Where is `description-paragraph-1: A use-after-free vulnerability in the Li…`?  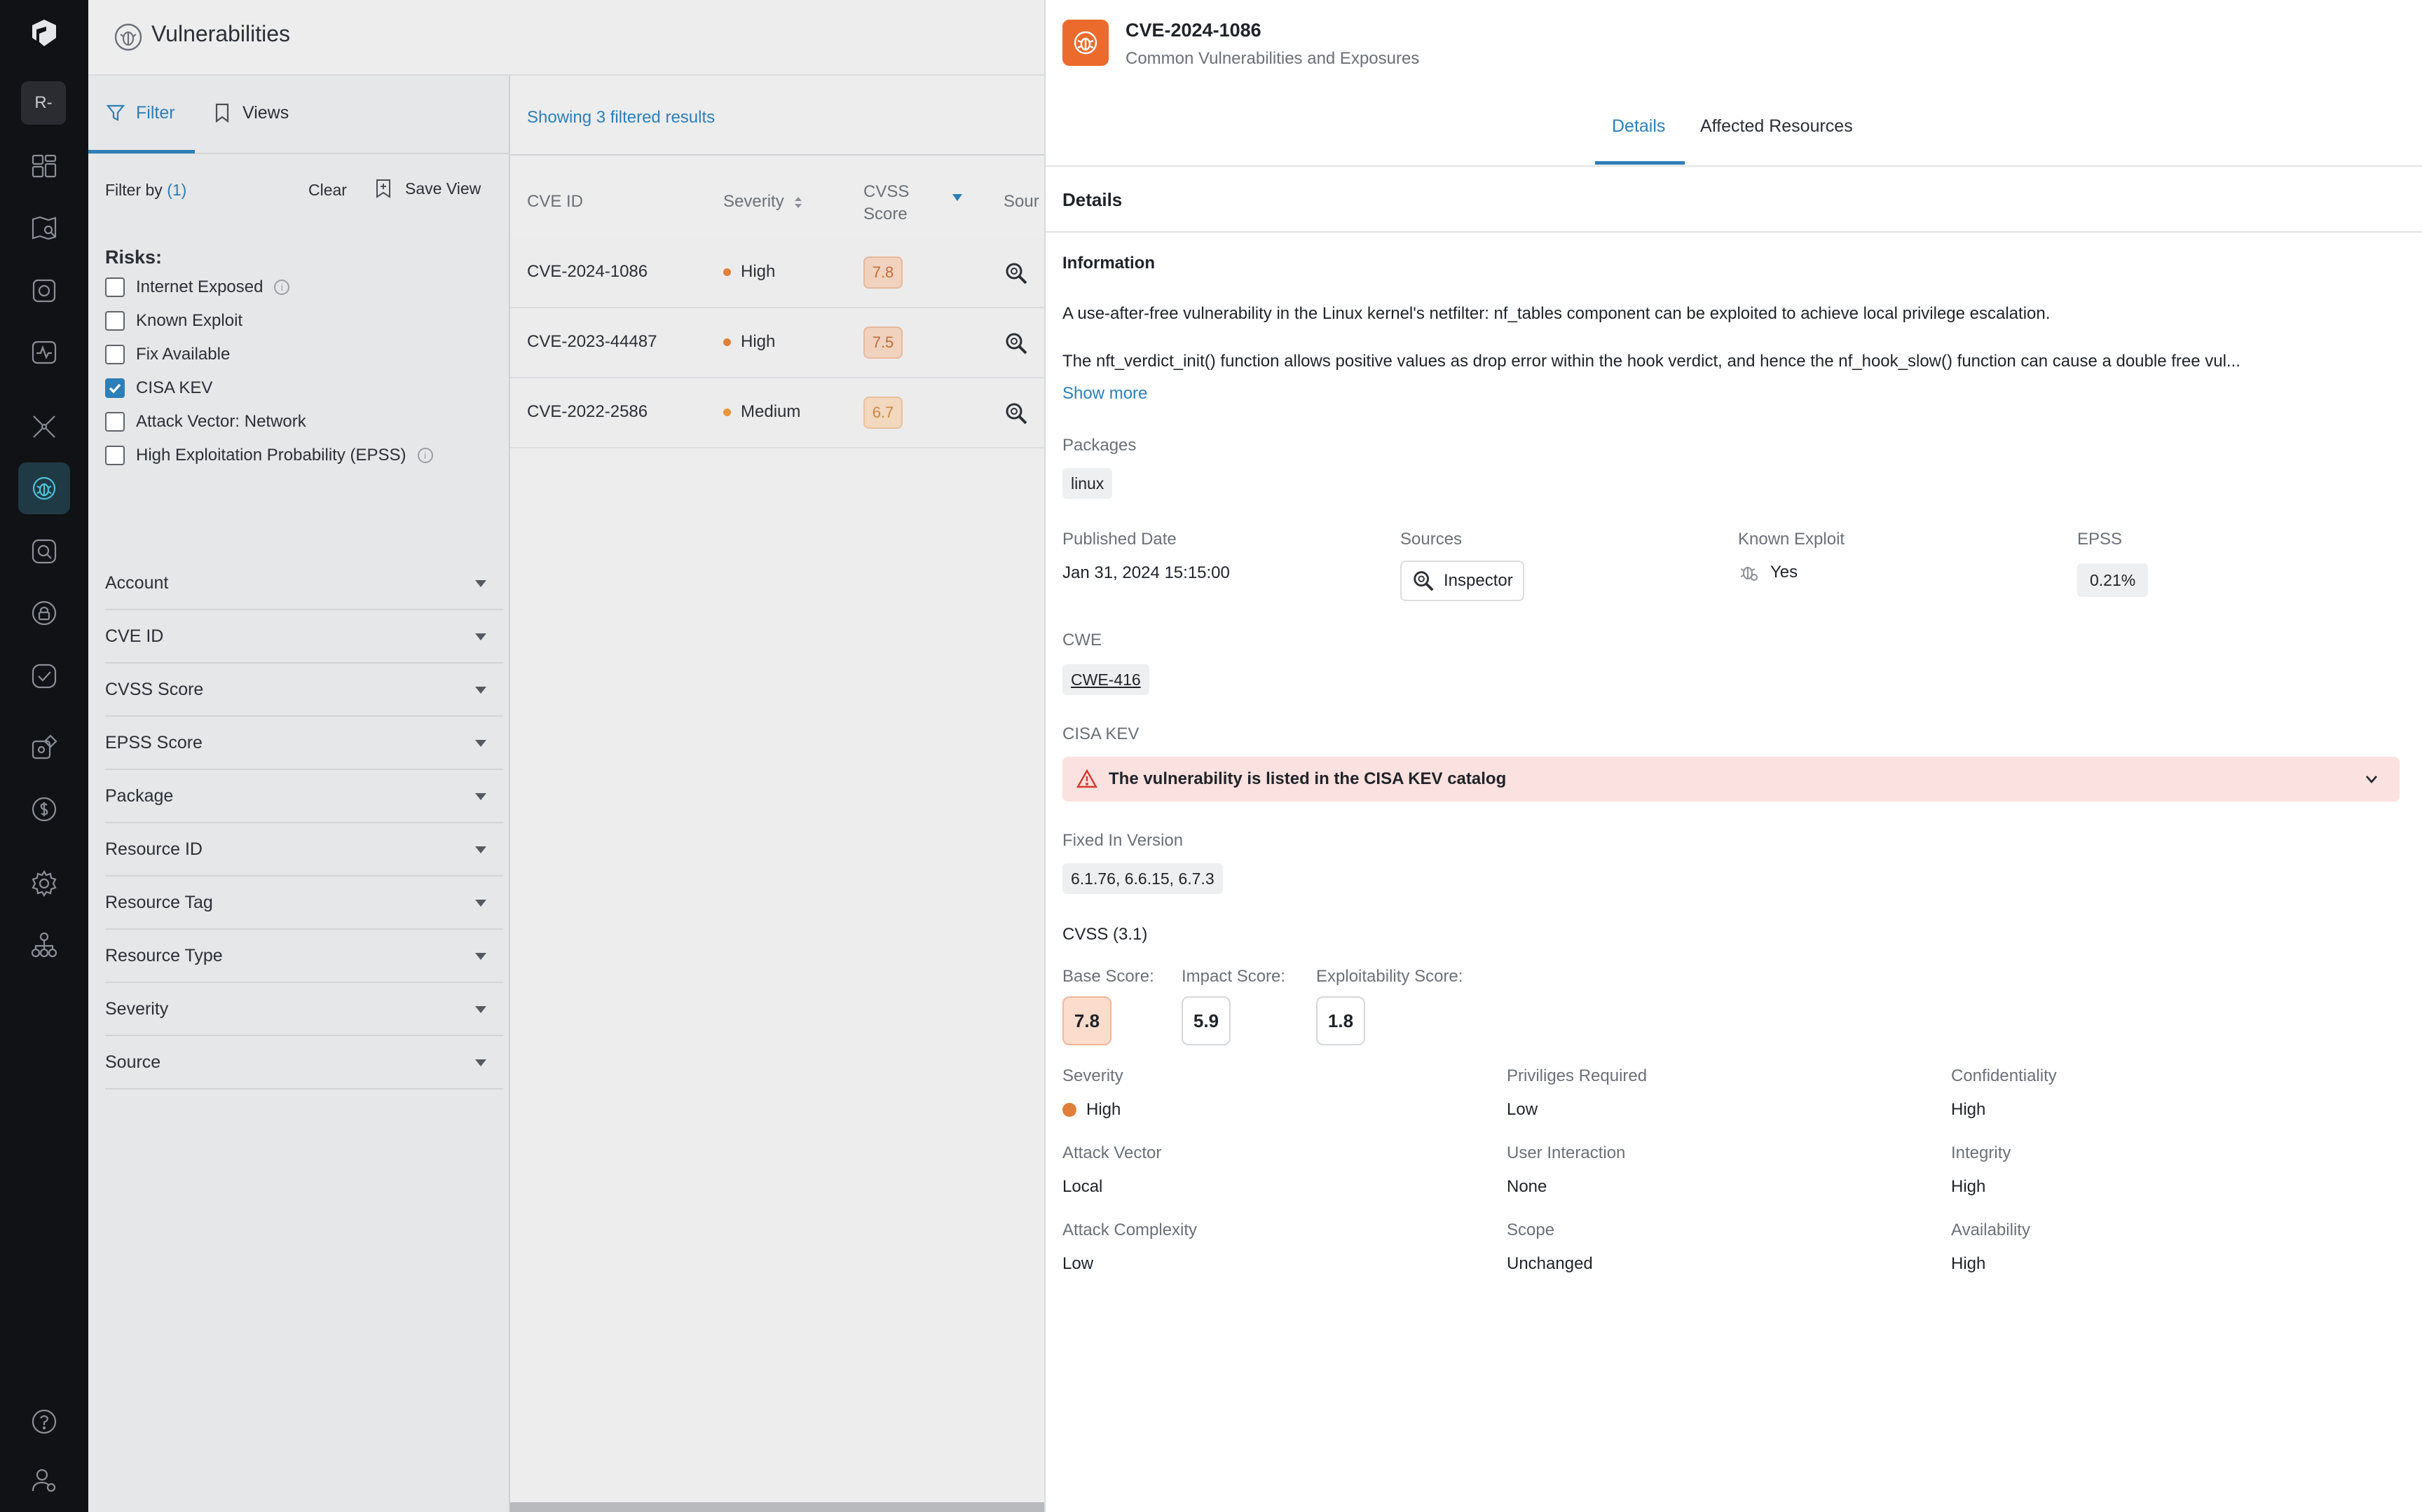 description-paragraph-1: A use-after-free vulnerability in the Li… is located at coordinates (1556, 313).